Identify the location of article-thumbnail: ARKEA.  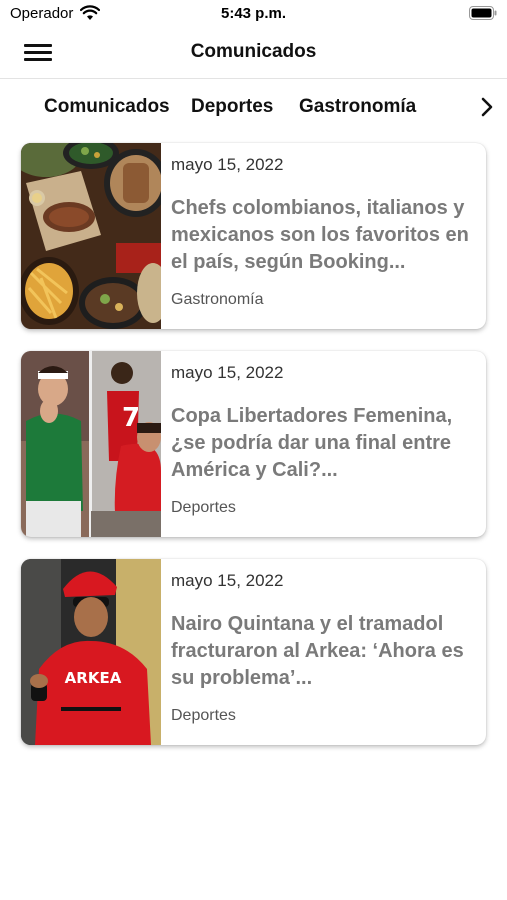
(91, 652).